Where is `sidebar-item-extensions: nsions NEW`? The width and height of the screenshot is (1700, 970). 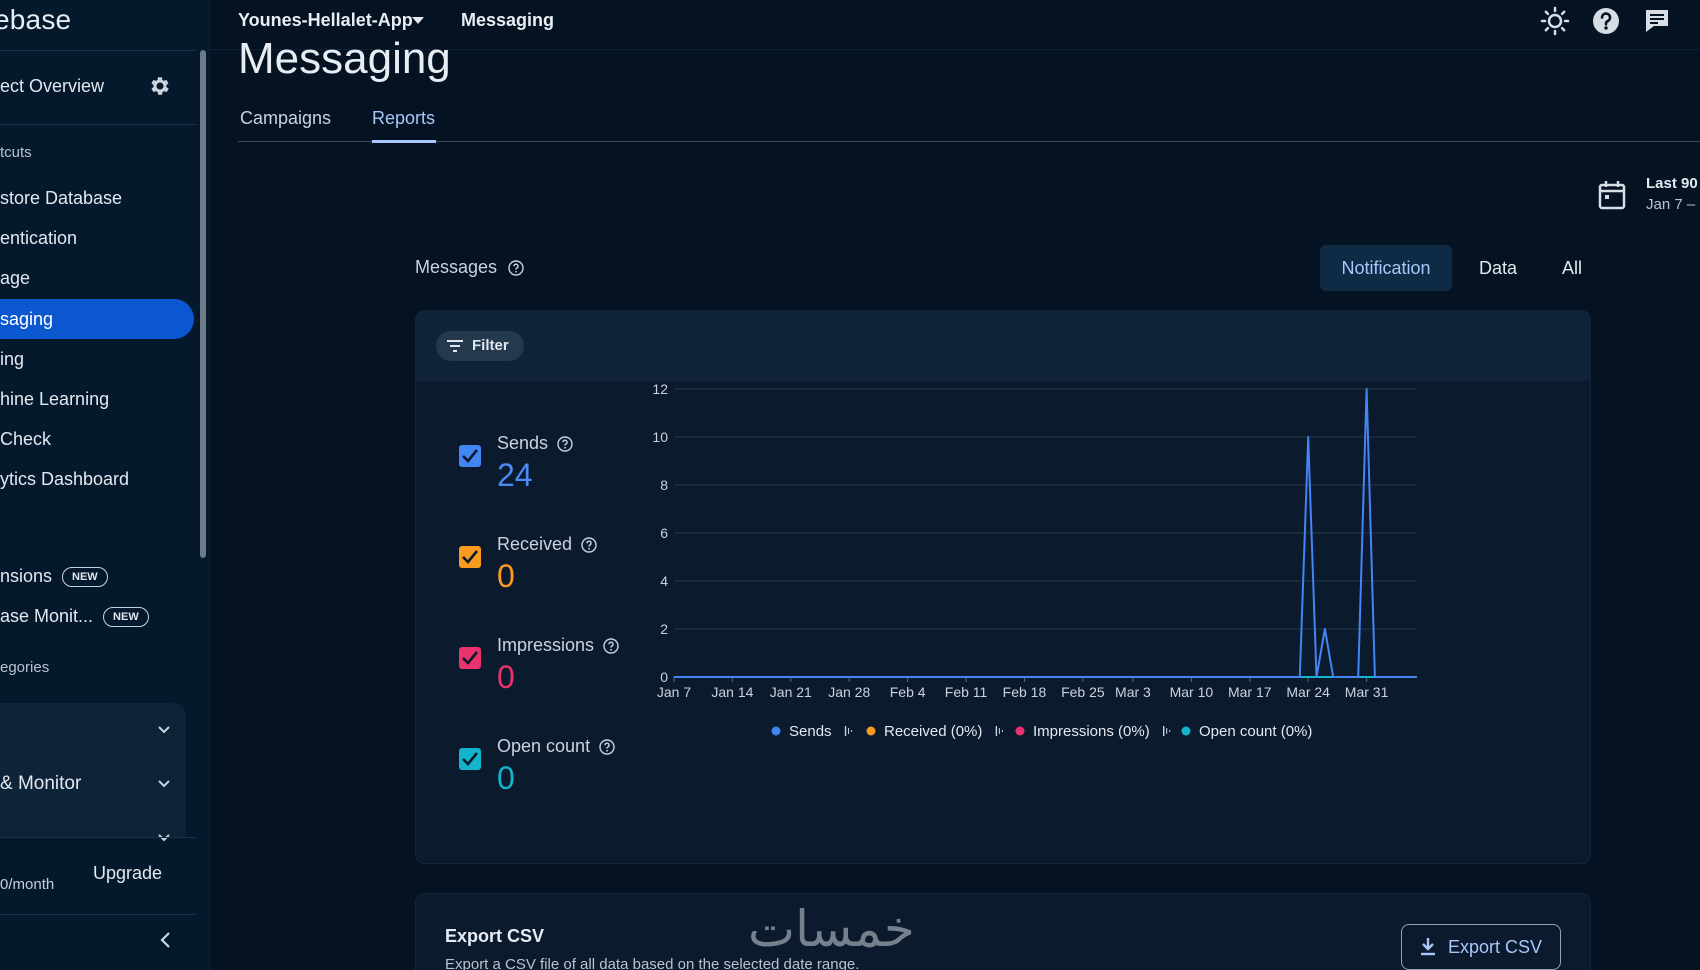
sidebar-item-extensions: nsions NEW is located at coordinates (97, 576).